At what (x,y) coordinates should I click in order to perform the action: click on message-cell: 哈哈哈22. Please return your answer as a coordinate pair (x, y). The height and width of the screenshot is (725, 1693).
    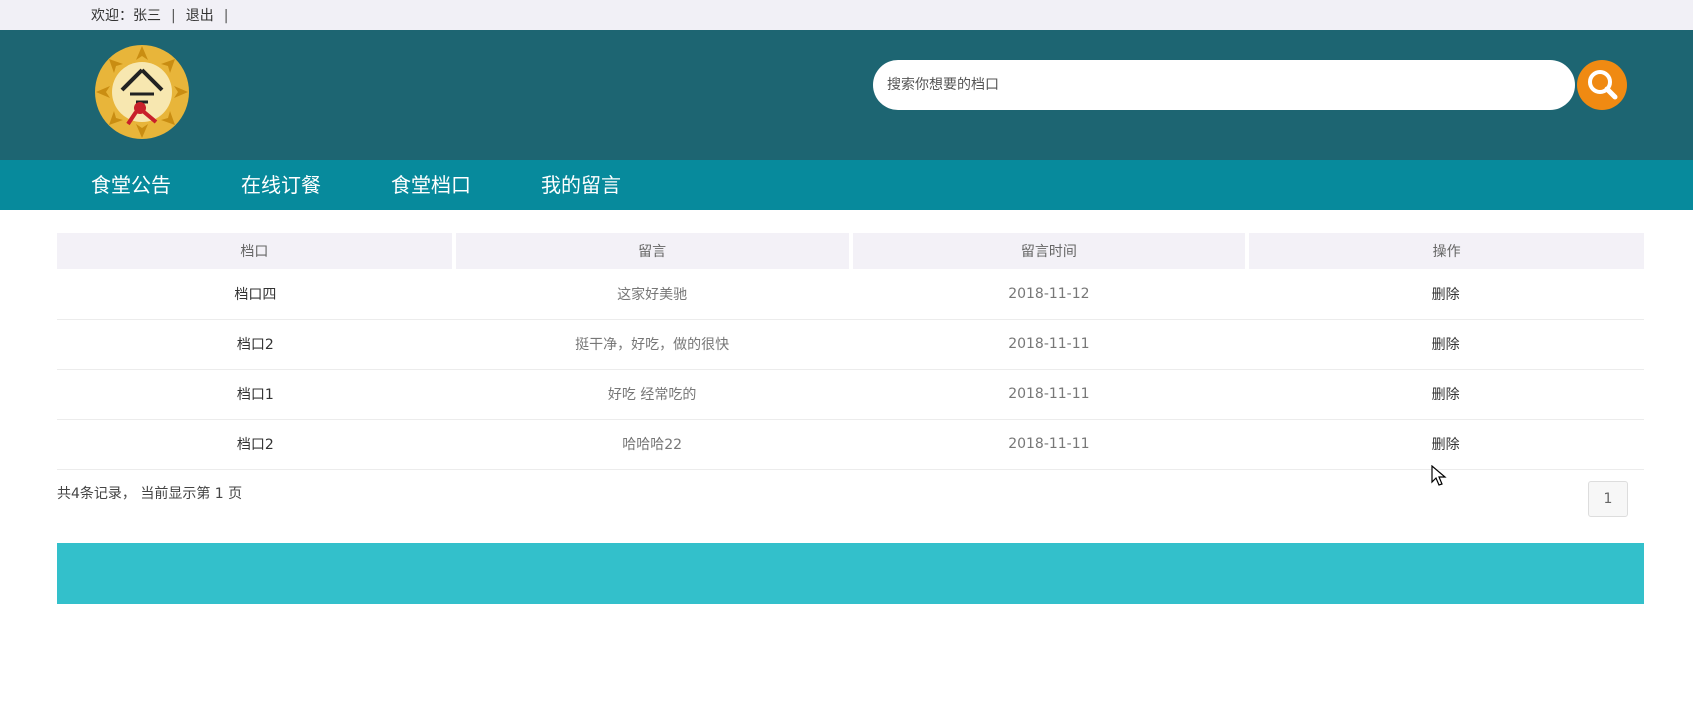
    Looking at the image, I should click on (652, 444).